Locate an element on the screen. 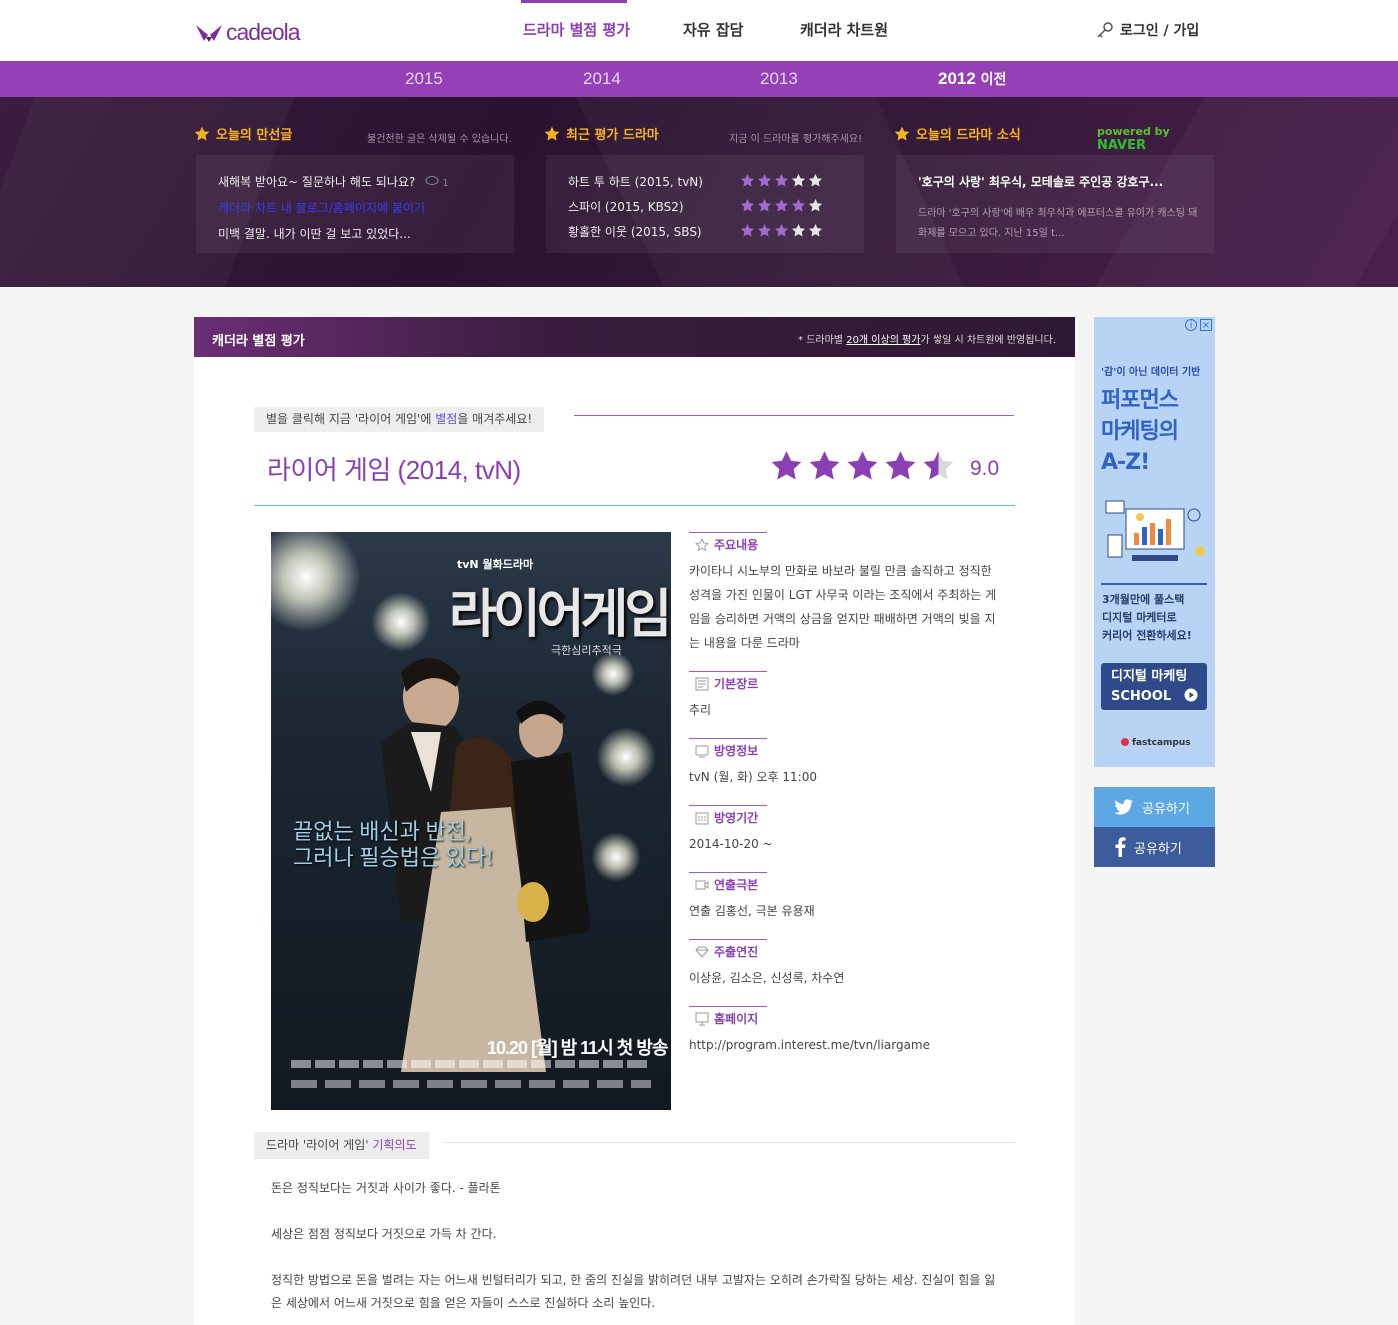 Image resolution: width=1398 pixels, height=1325 pixels. popular-post-item: 캐더라 차트 내 블로그/홈페이지에 붙이기 is located at coordinates (321, 207).